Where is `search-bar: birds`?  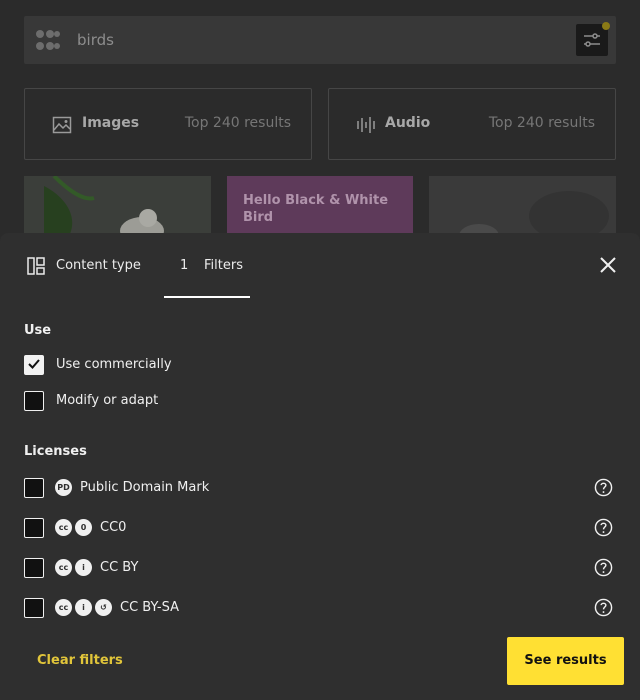 search-bar: birds is located at coordinates (320, 40).